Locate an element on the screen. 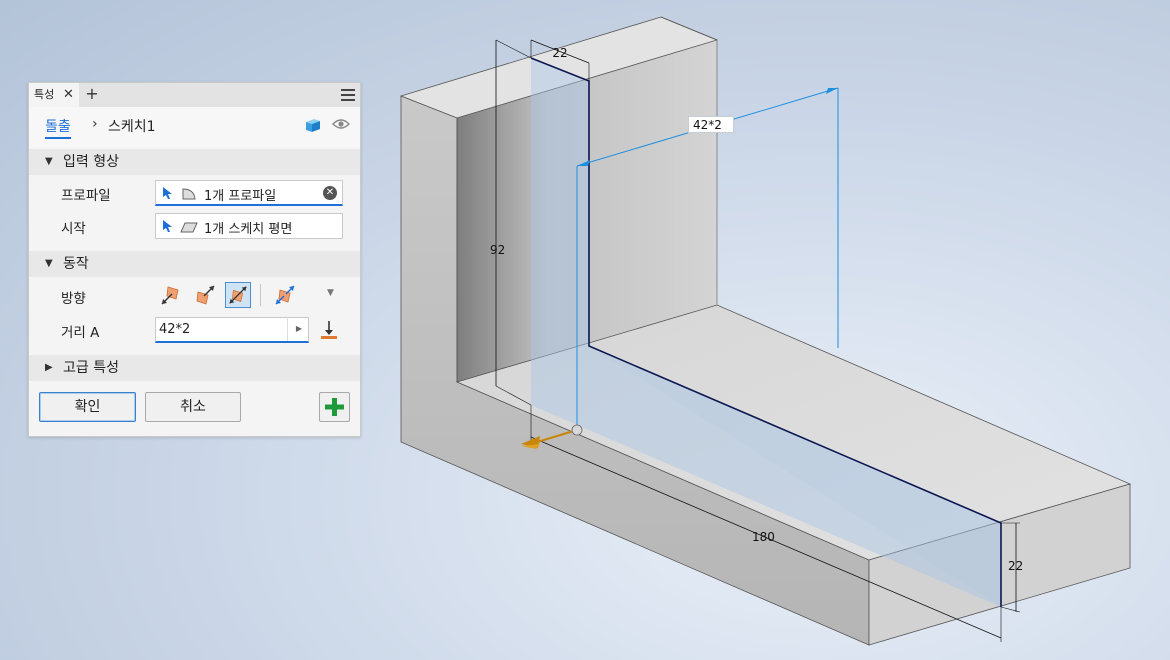  direction-asymmetric-button is located at coordinates (285, 295).